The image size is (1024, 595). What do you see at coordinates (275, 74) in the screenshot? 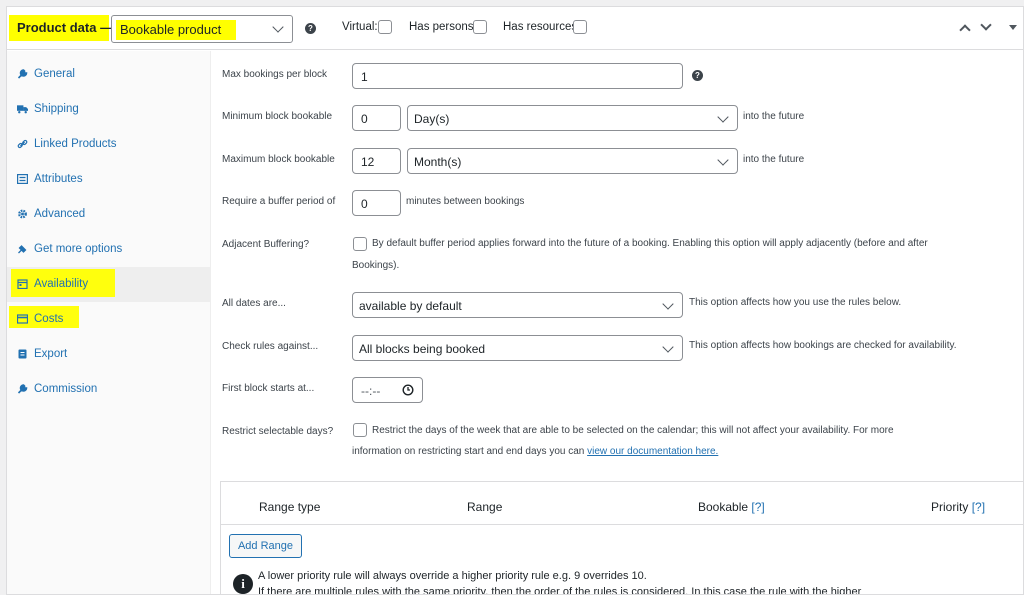
I see `max-bookings-label: Max bookings per block` at bounding box center [275, 74].